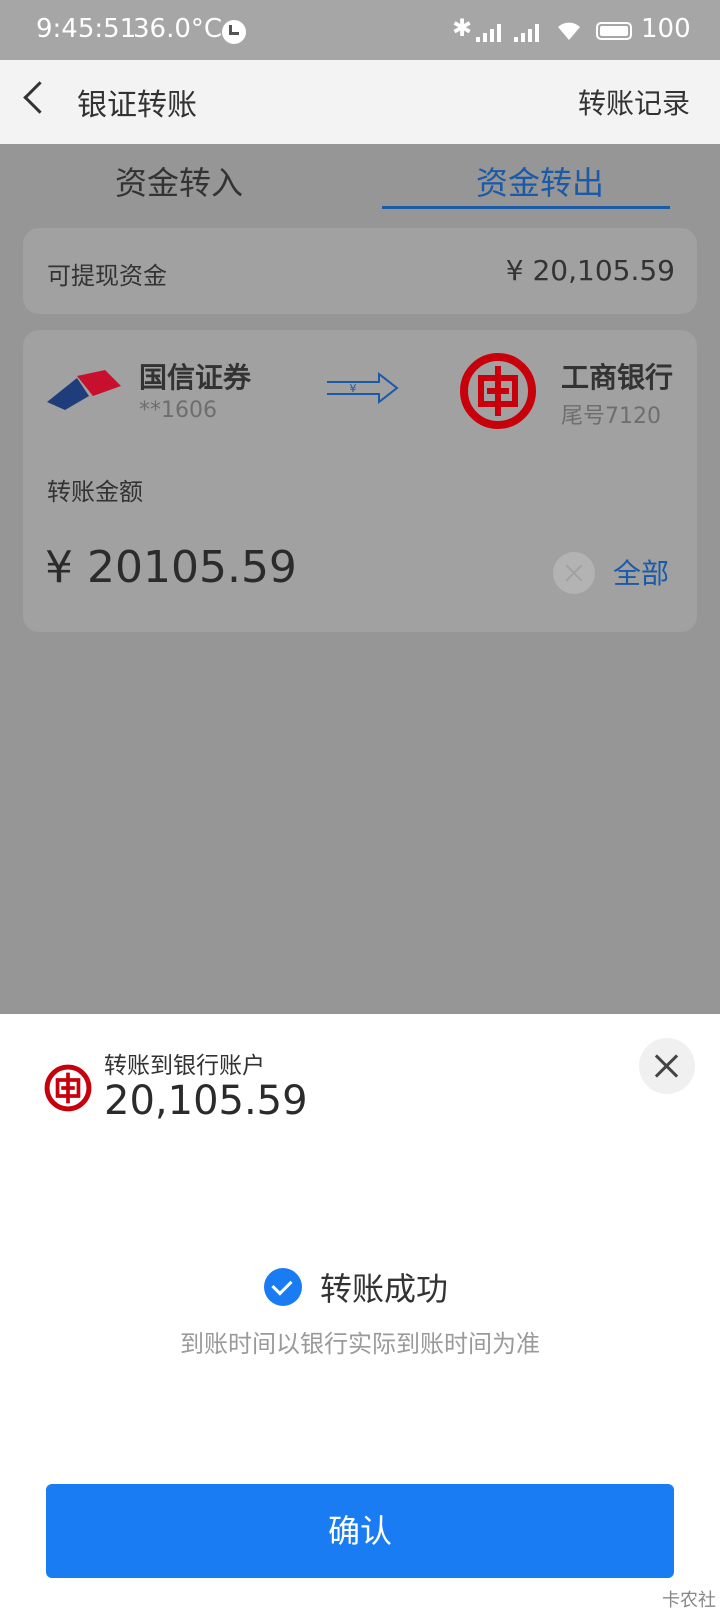  Describe the element at coordinates (590, 270) in the screenshot. I see `withdrawable-value: ¥ 20,105.59` at that location.